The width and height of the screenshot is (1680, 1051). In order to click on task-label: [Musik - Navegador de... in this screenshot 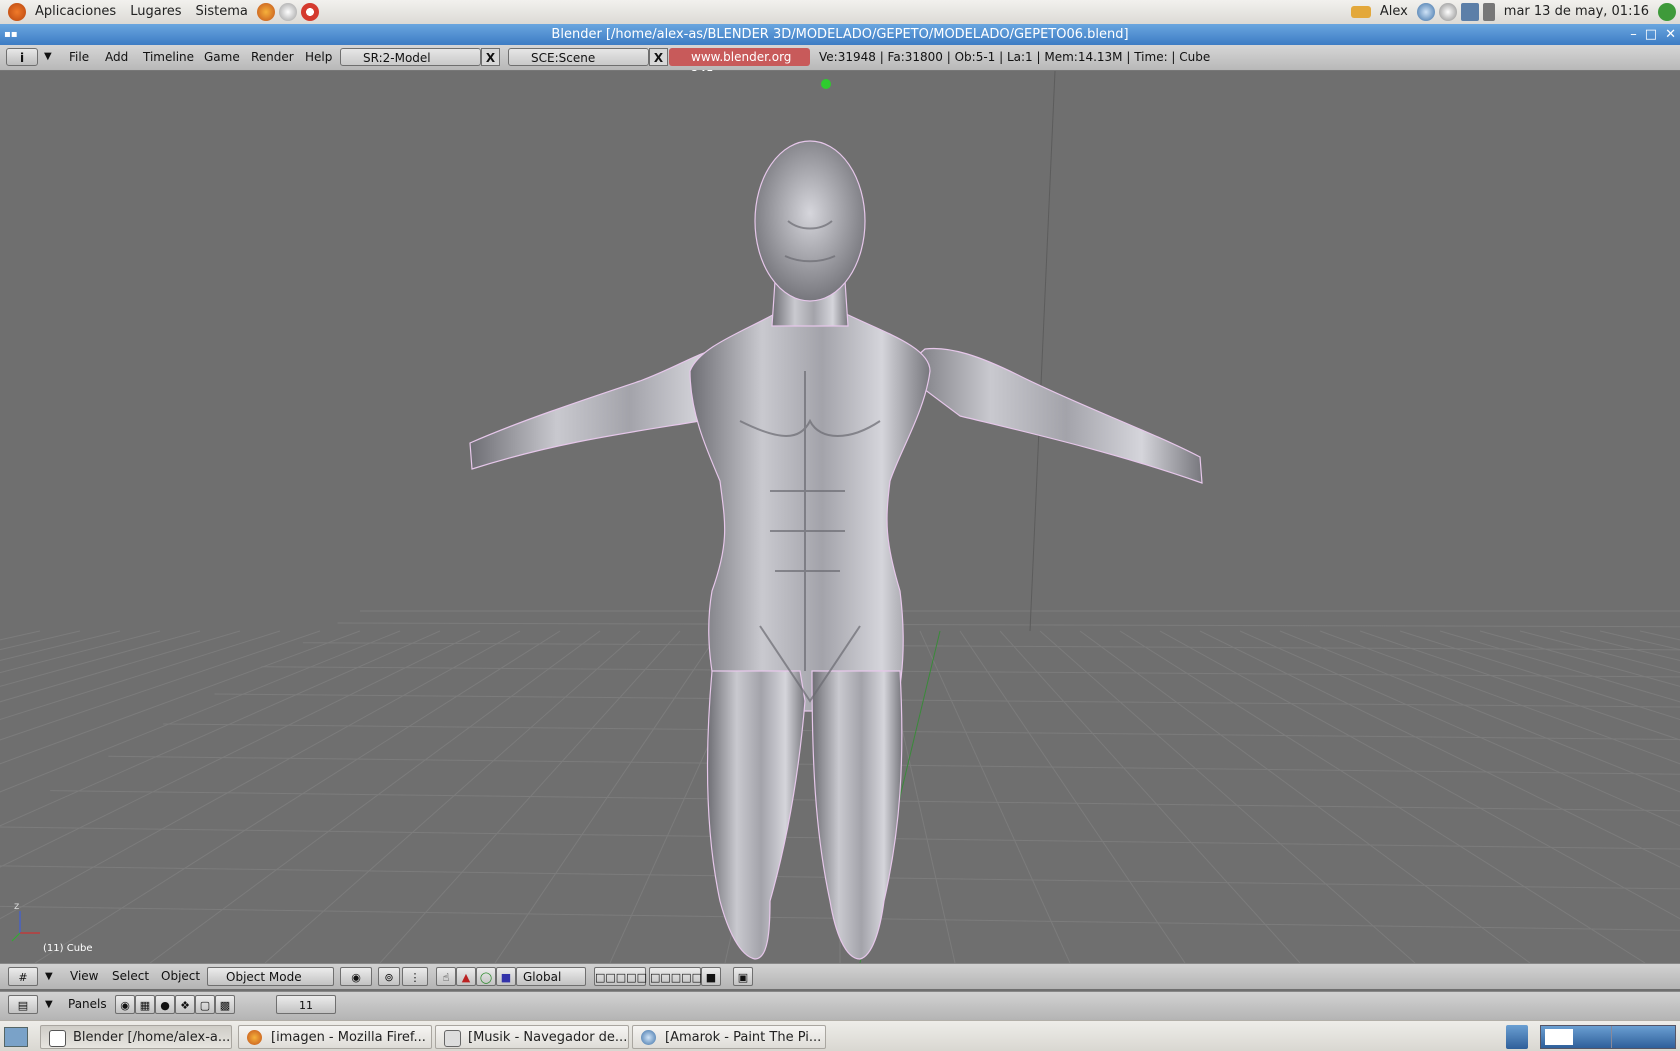, I will do `click(548, 1037)`.